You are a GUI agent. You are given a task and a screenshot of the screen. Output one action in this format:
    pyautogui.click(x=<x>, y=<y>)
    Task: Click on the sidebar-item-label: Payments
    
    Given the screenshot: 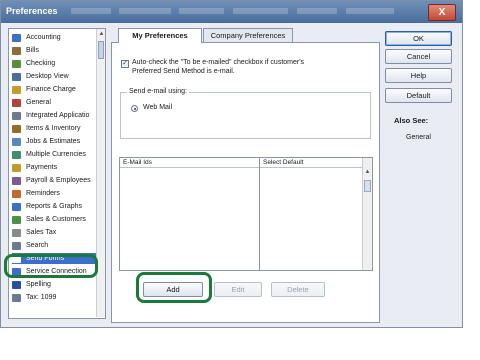 What is the action you would take?
    pyautogui.click(x=42, y=167)
    